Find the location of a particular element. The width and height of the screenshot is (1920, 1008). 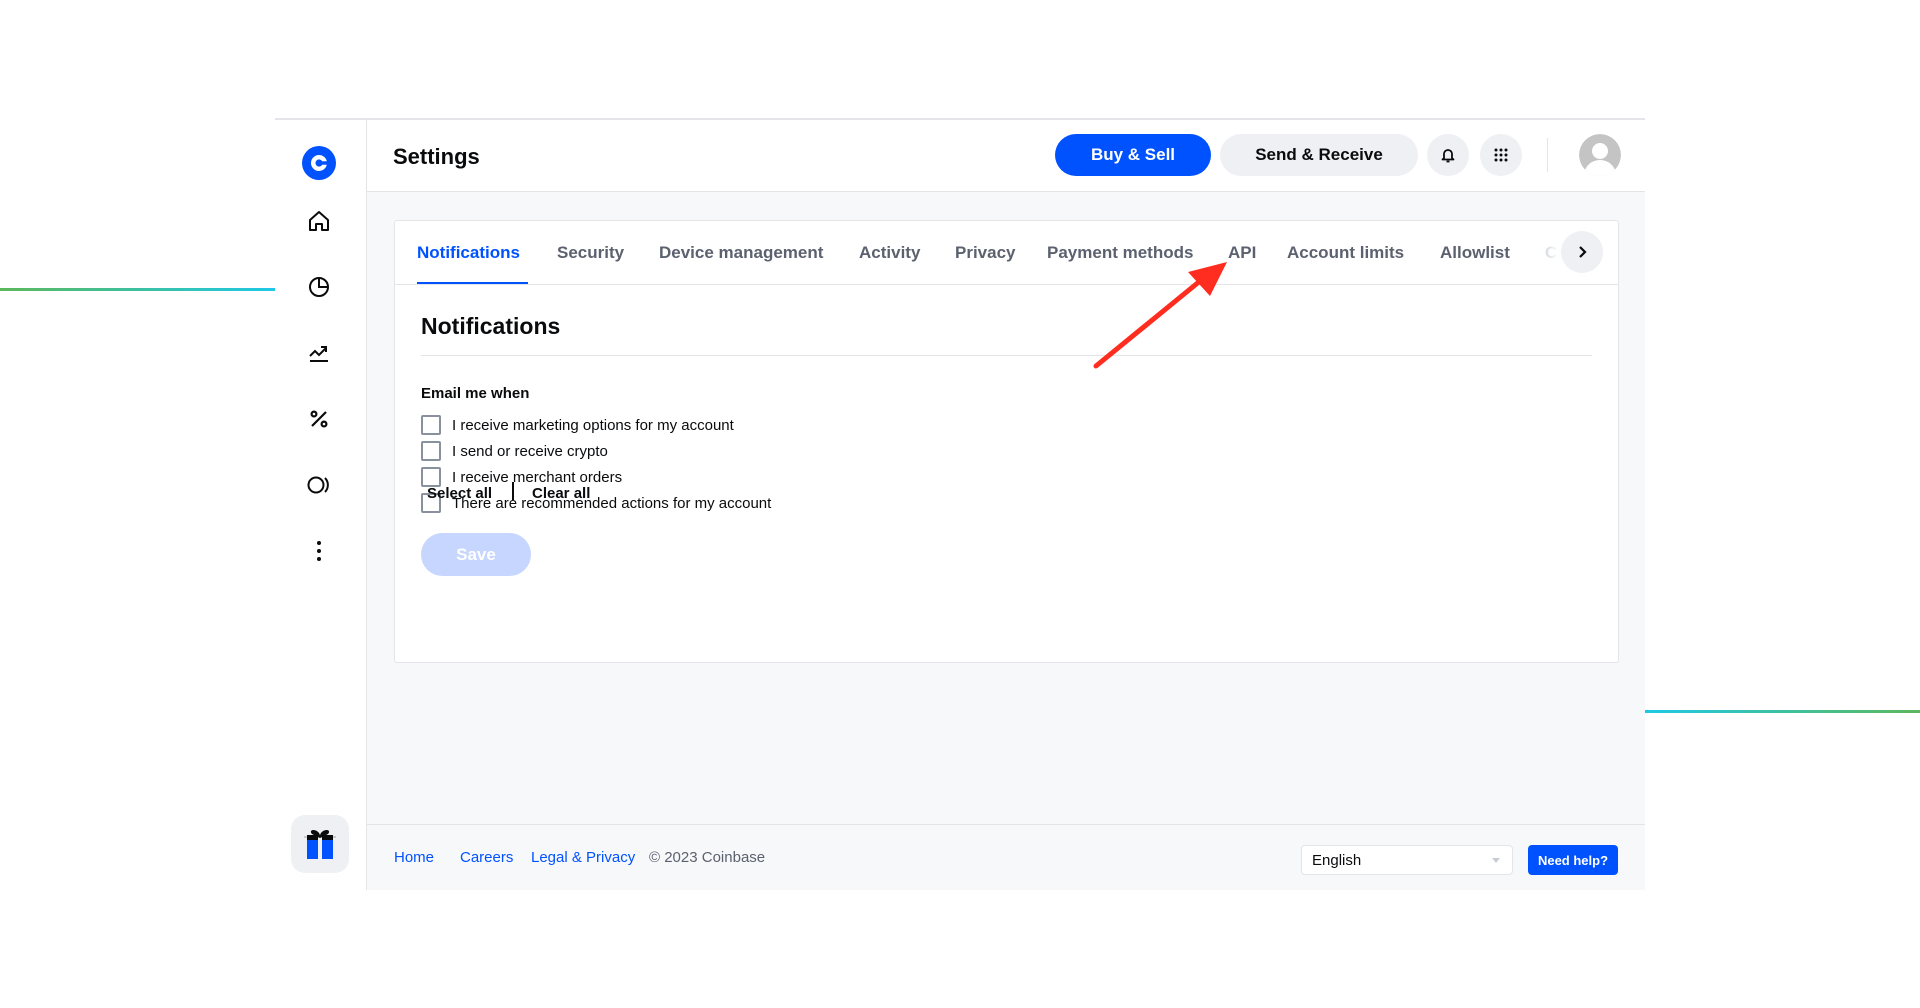

send-receive-button: Send & Receive is located at coordinates (1319, 155).